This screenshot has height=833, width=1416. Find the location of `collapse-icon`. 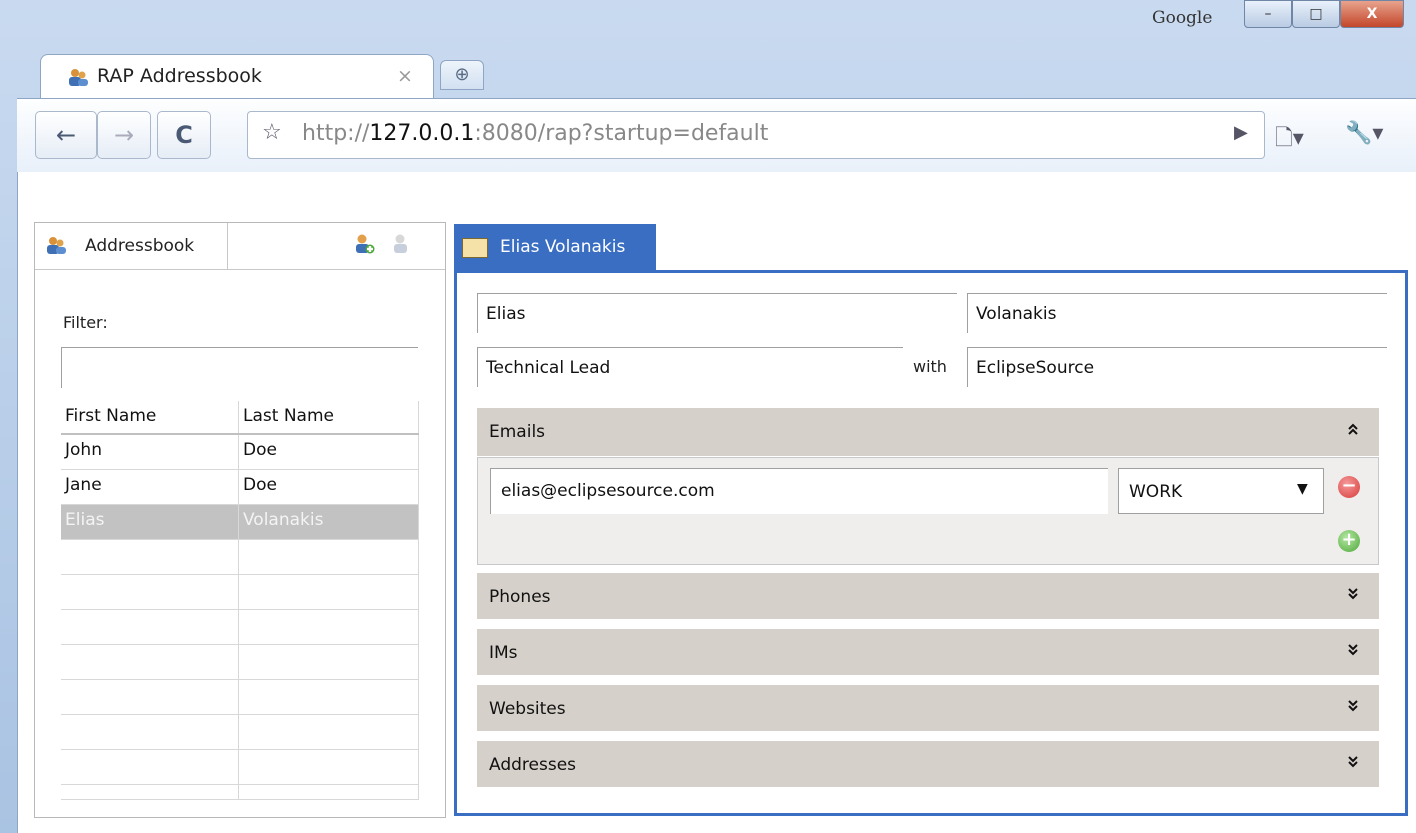

collapse-icon is located at coordinates (1353, 431).